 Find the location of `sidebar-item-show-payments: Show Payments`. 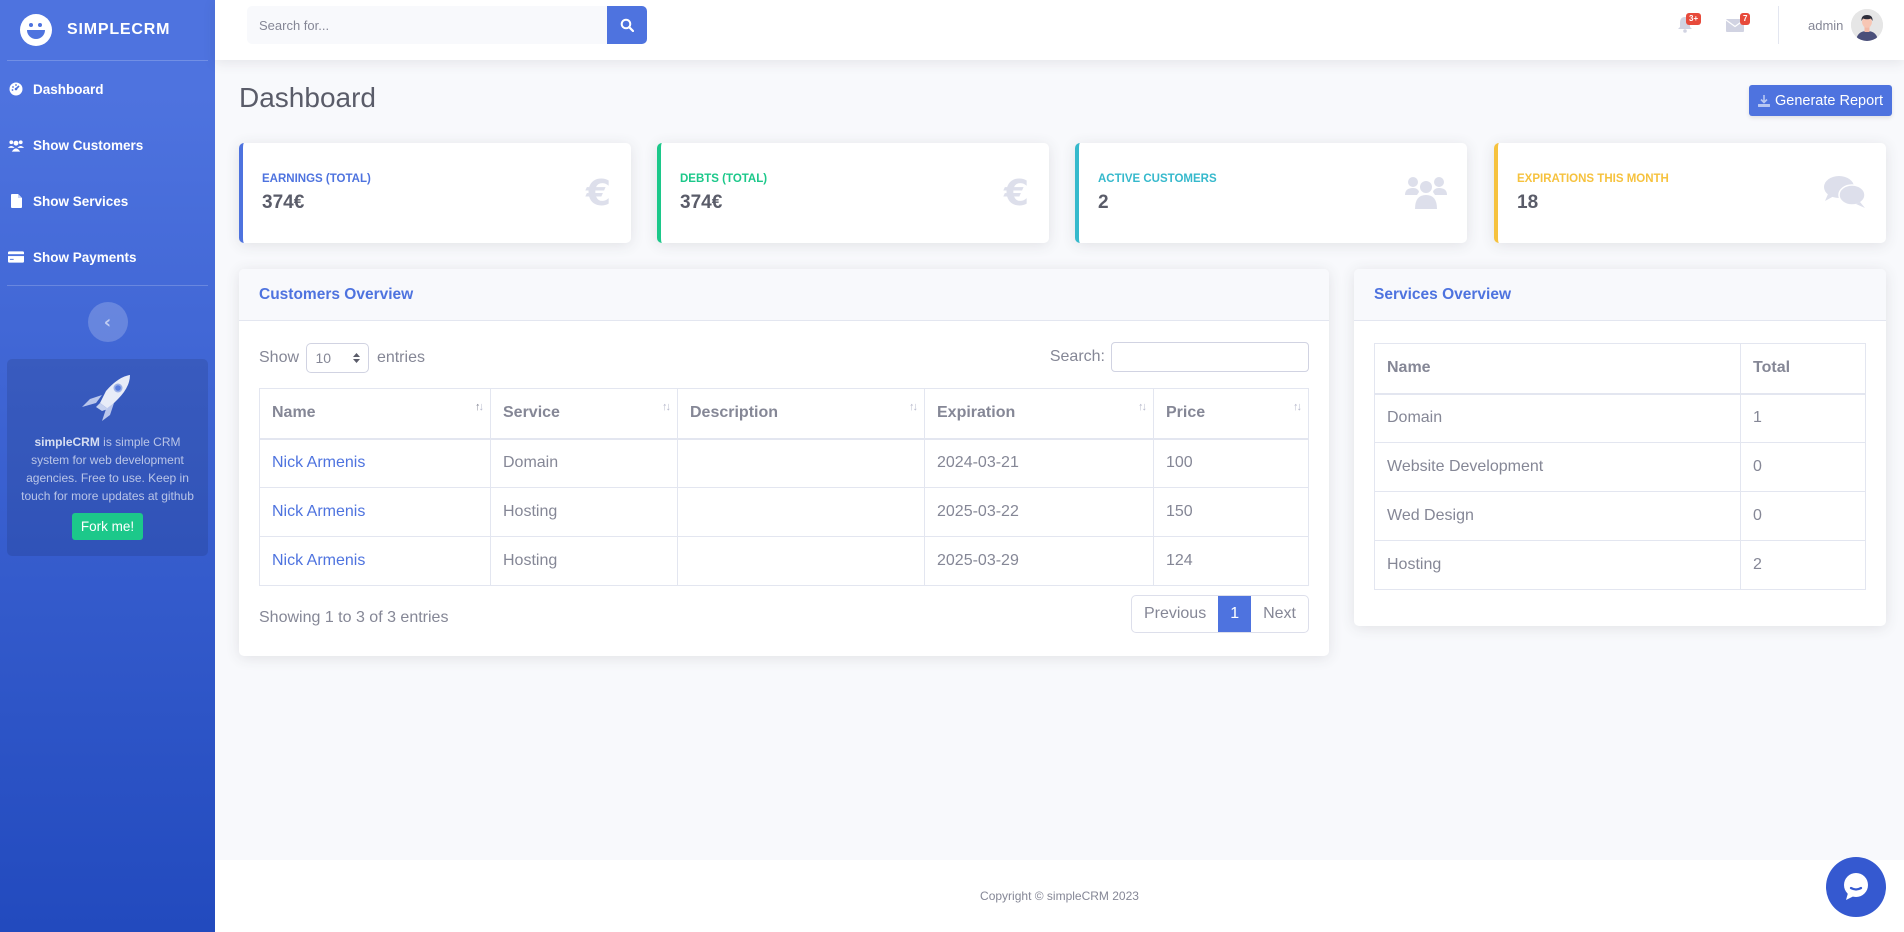

sidebar-item-show-payments: Show Payments is located at coordinates (107, 257).